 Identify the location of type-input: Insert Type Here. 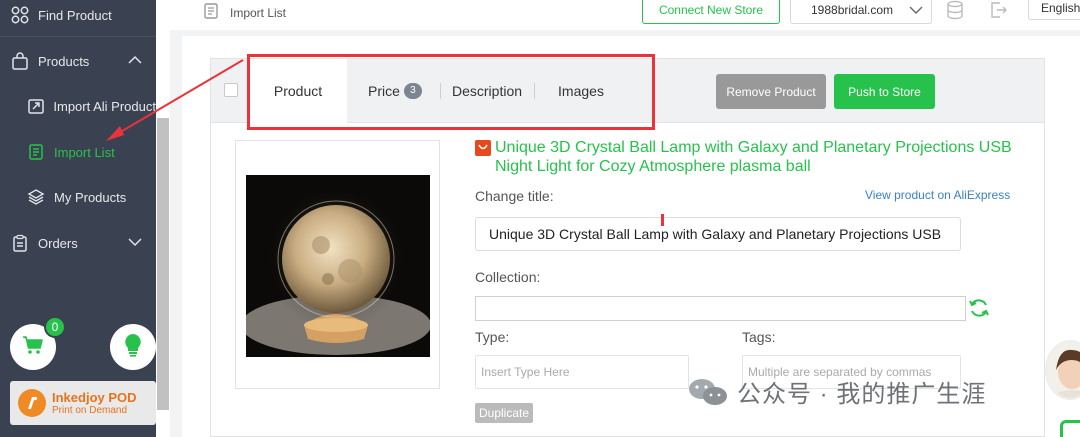
(582, 372).